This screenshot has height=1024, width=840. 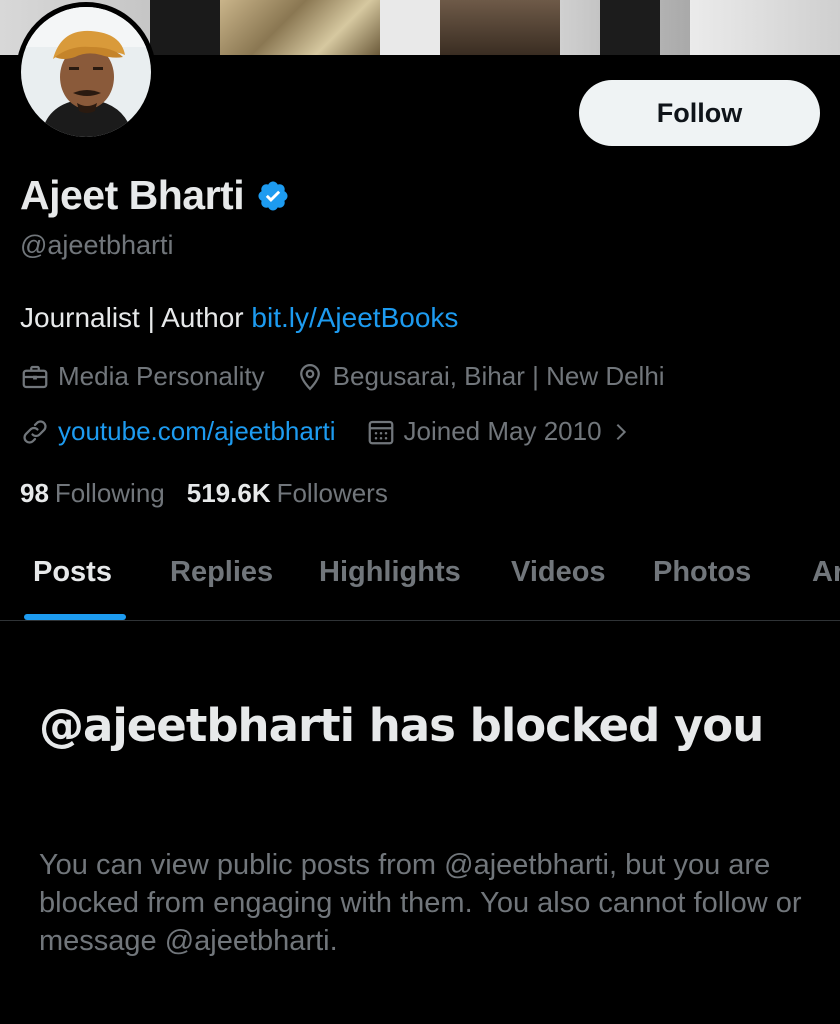 I want to click on followers-count: 519.6K, so click(x=228, y=493).